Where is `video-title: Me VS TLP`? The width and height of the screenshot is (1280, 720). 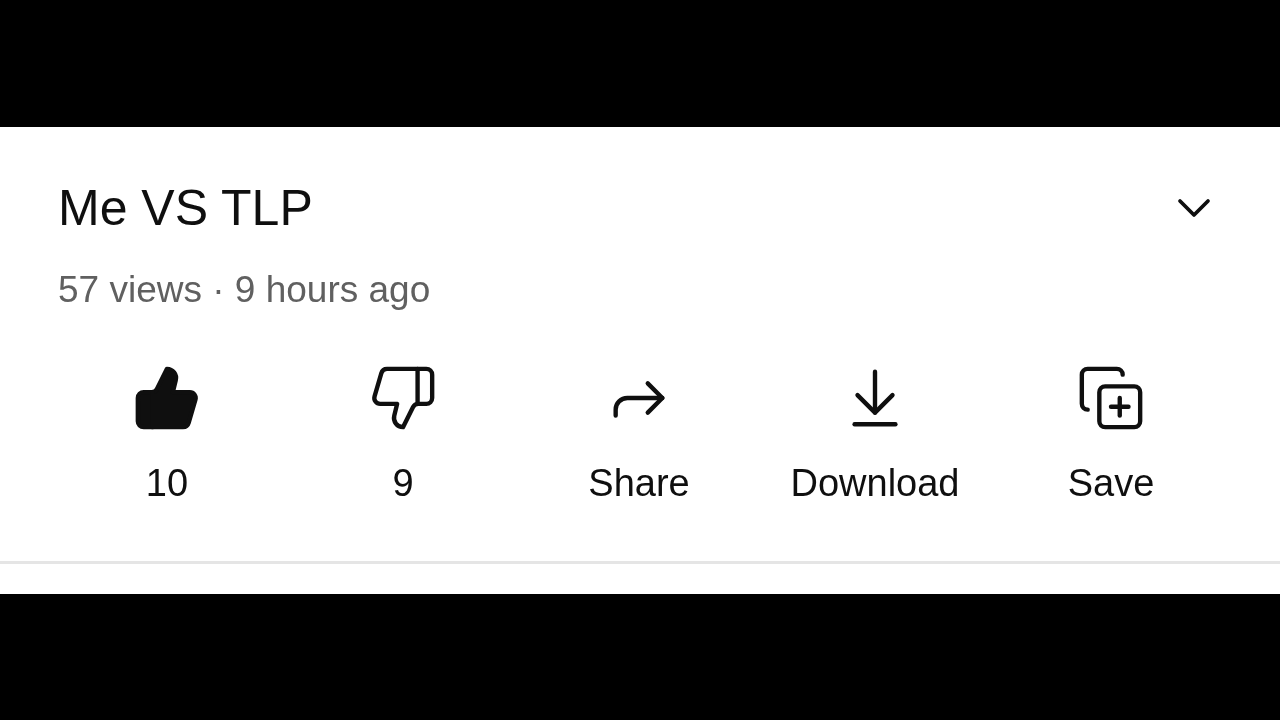
video-title: Me VS TLP is located at coordinates (185, 207).